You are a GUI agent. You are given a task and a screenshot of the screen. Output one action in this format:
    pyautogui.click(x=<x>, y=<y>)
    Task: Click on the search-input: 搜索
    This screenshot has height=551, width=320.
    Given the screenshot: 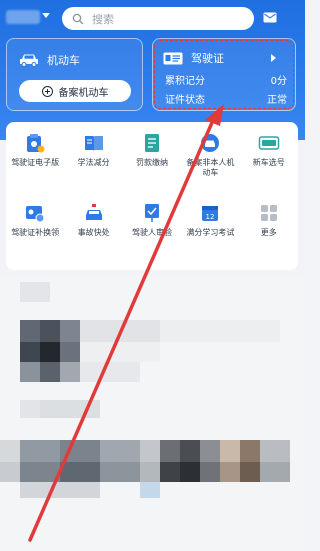 What is the action you would take?
    pyautogui.click(x=158, y=18)
    